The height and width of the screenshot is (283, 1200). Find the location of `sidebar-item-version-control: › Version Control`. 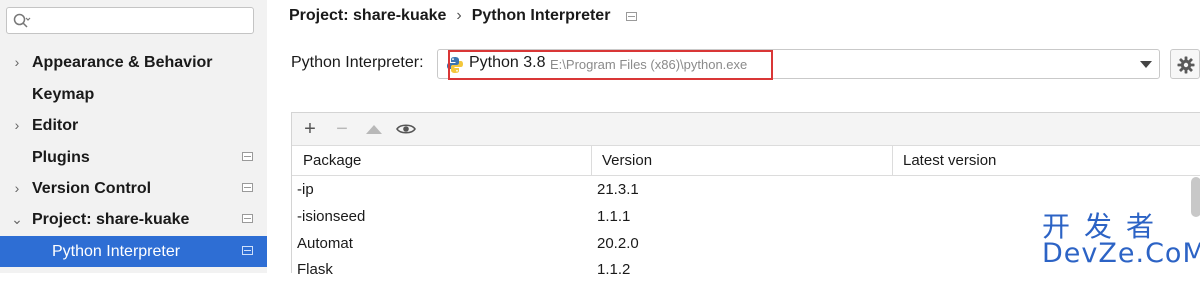

sidebar-item-version-control: › Version Control is located at coordinates (133, 188).